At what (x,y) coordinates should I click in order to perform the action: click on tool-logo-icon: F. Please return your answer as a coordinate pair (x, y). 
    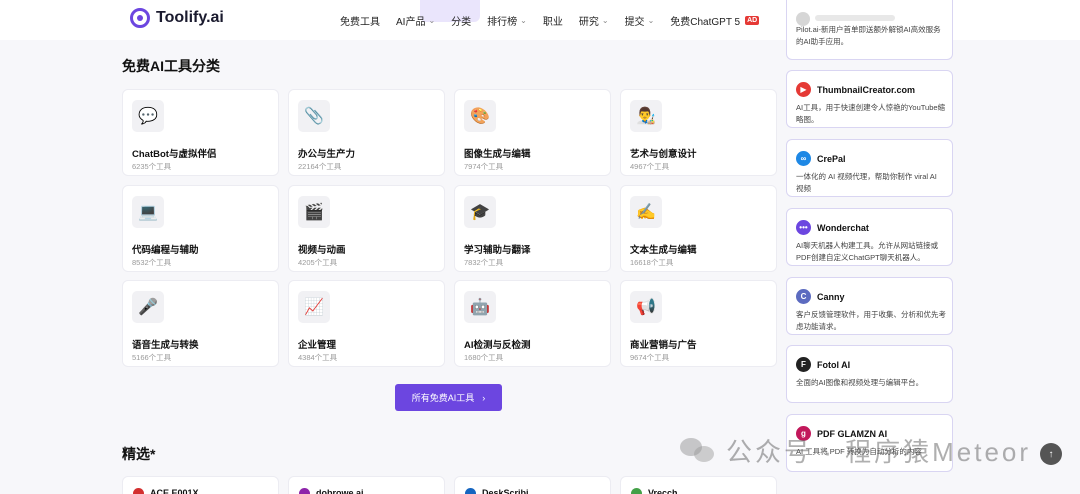
    Looking at the image, I should click on (803, 364).